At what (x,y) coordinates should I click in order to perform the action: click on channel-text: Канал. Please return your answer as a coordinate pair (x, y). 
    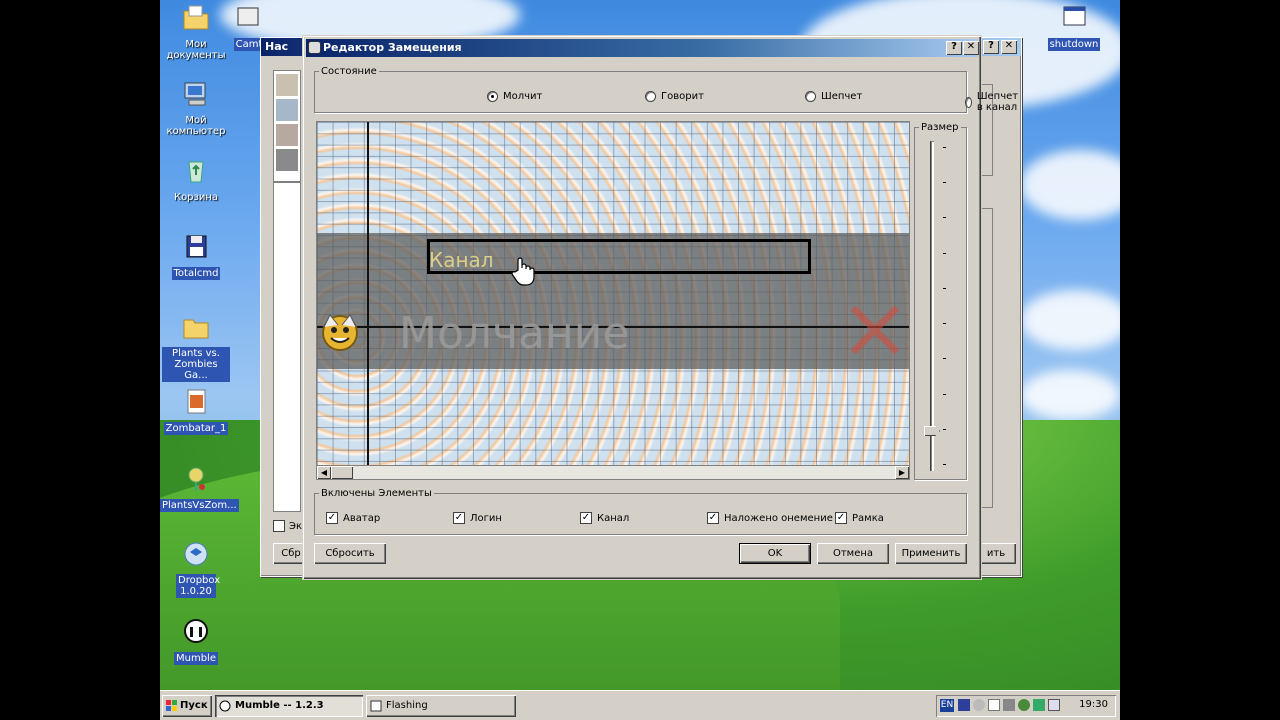
    Looking at the image, I should click on (461, 260).